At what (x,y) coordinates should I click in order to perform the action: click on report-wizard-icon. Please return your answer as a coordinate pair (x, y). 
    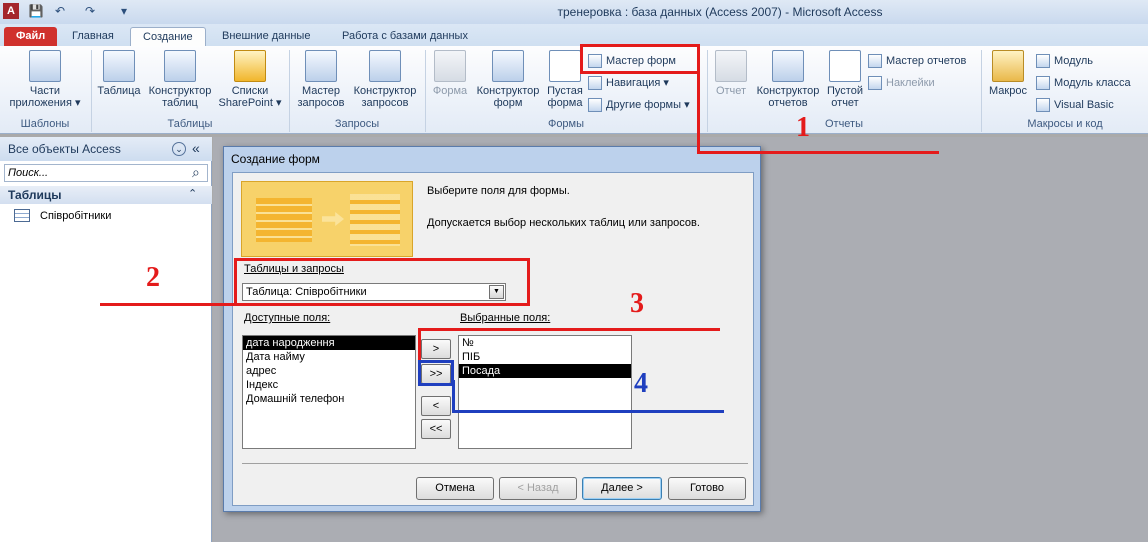
    Looking at the image, I should click on (875, 61).